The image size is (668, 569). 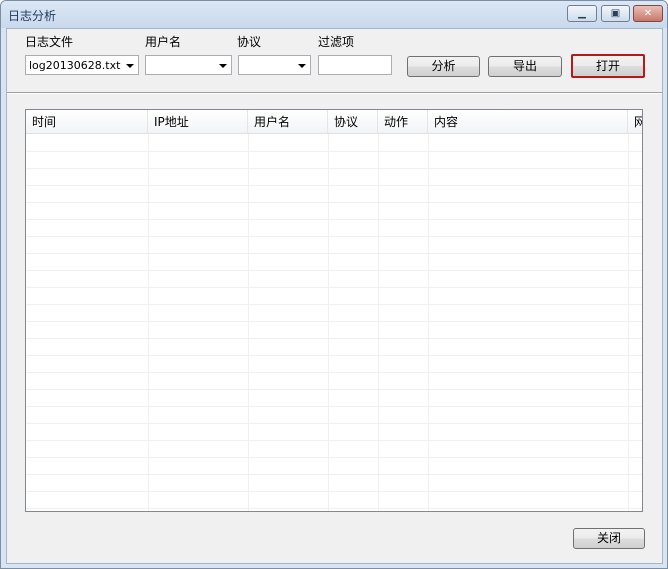 I want to click on column-header-network: 网, so click(x=635, y=122).